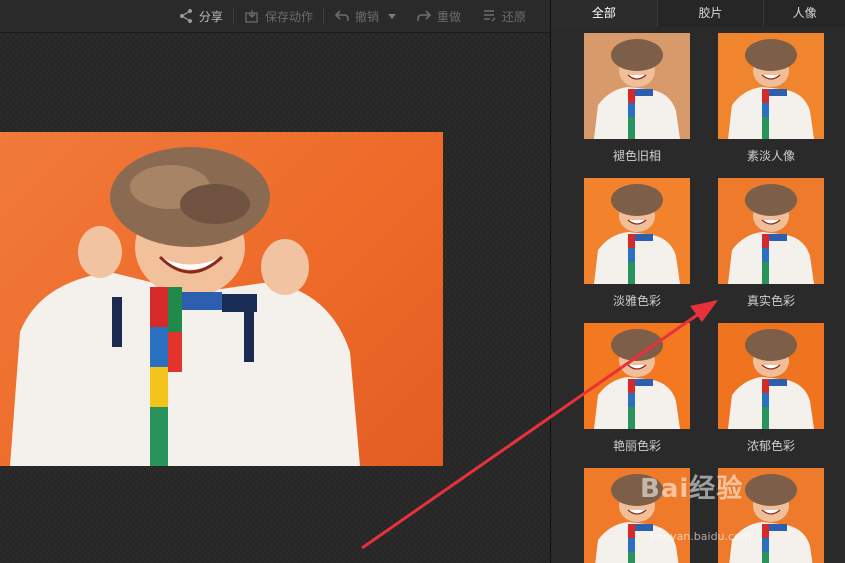  What do you see at coordinates (424, 15) in the screenshot?
I see `redo-icon` at bounding box center [424, 15].